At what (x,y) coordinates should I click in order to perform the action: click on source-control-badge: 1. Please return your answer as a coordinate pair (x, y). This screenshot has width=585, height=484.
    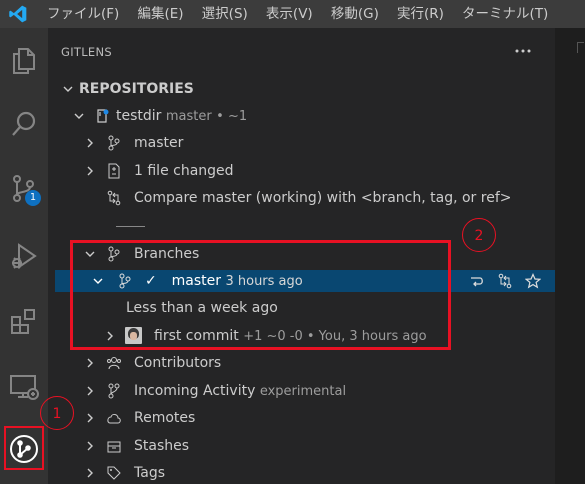
    Looking at the image, I should click on (33, 198).